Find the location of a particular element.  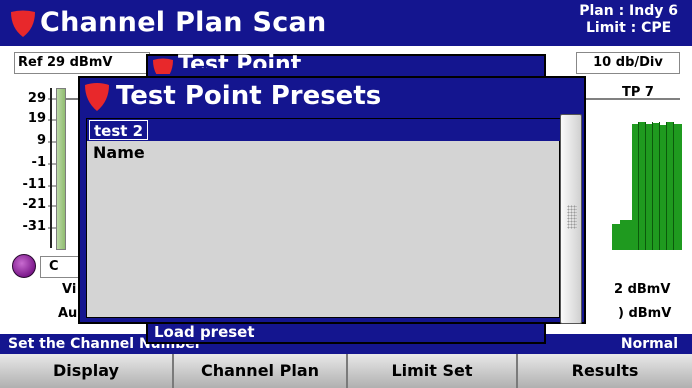

softkey-bar: Display Channel Plan Limit Set Results is located at coordinates (346, 371).